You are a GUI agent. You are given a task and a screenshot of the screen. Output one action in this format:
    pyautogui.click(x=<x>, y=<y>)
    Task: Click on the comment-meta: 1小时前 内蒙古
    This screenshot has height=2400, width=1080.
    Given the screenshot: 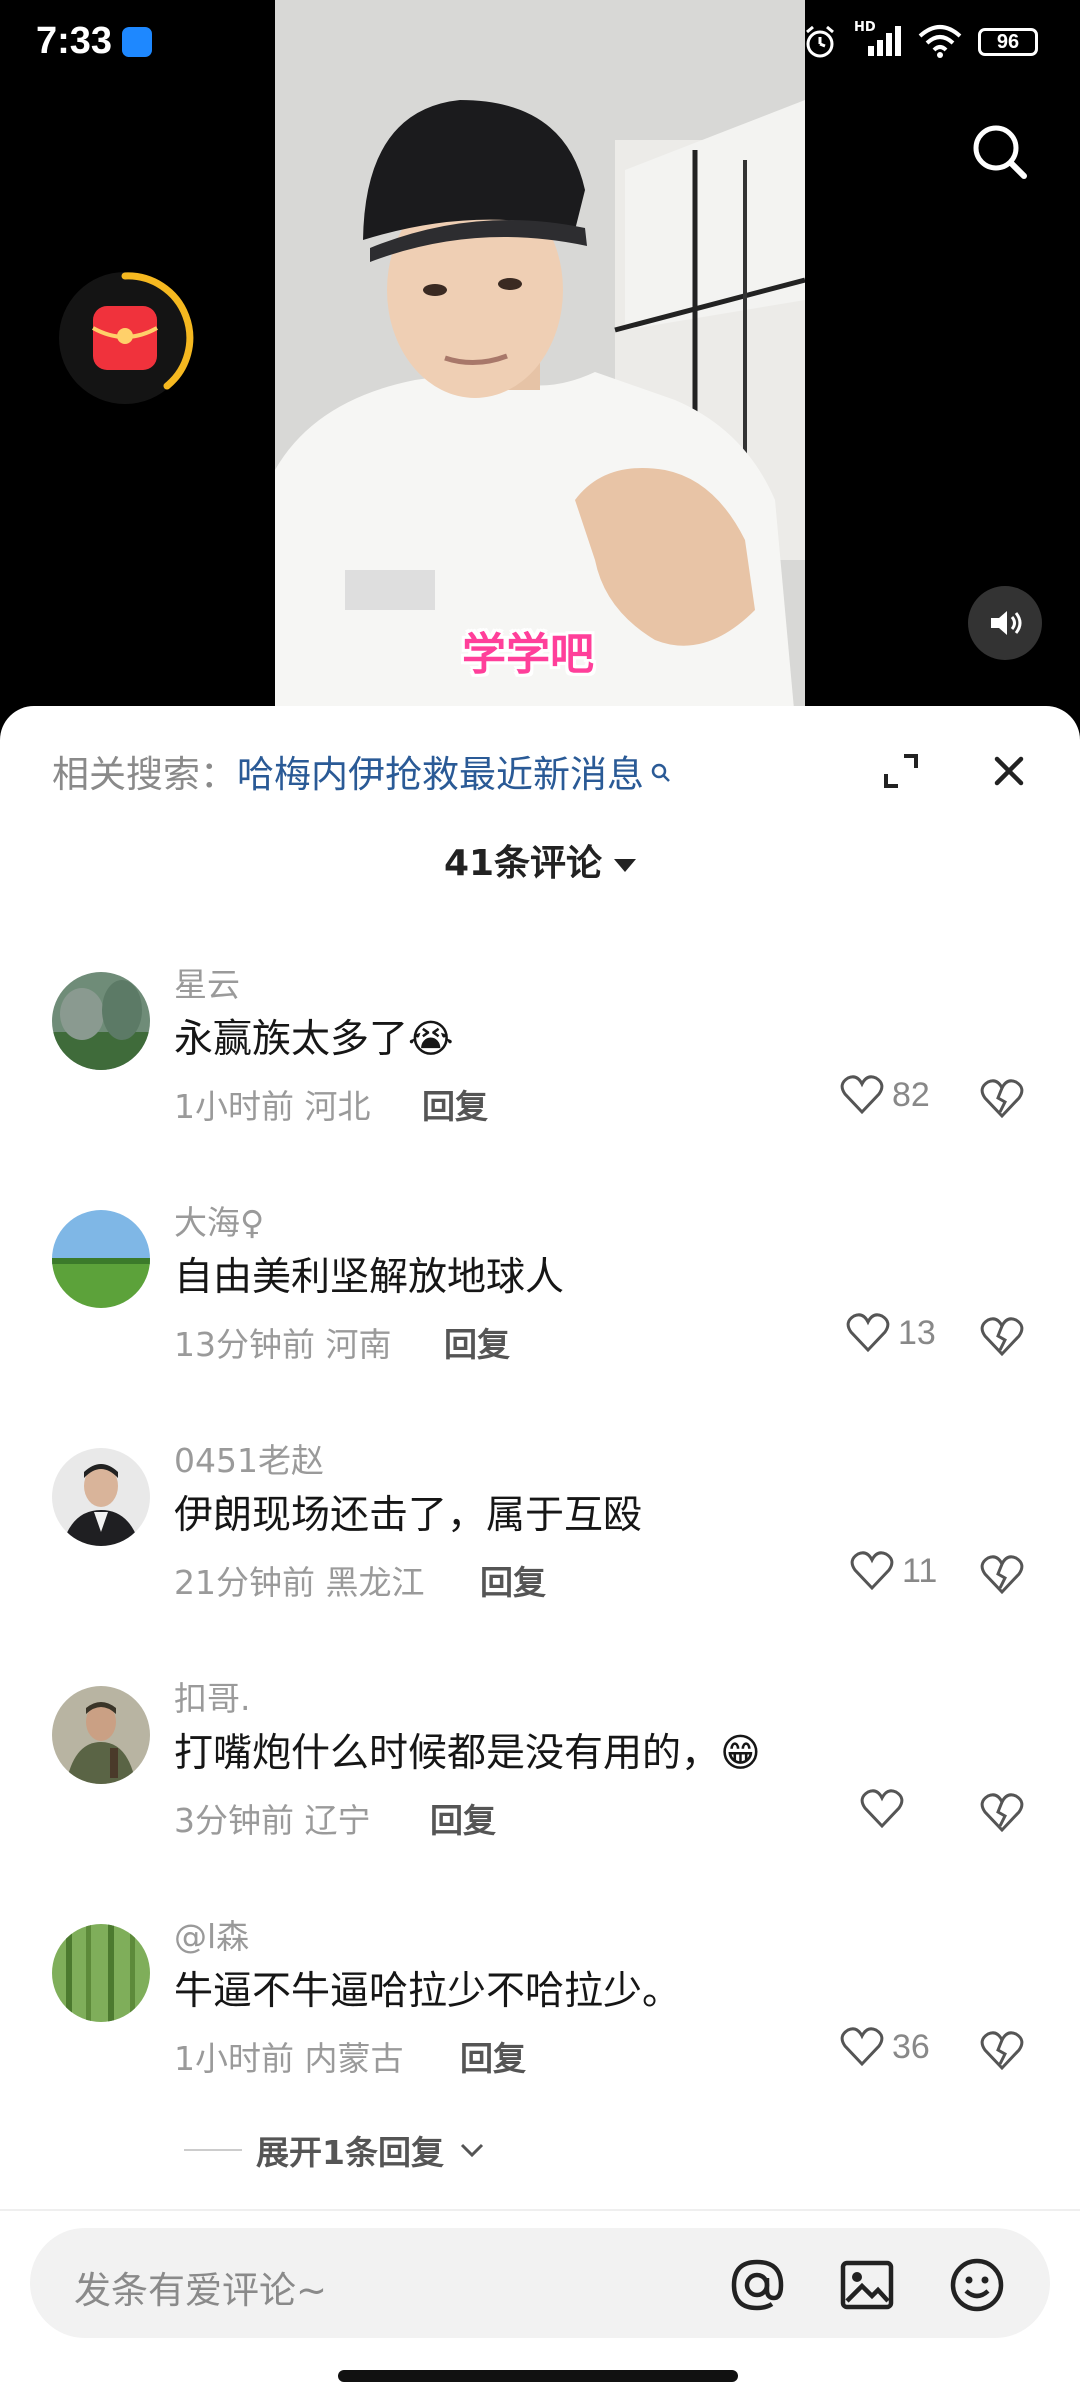 What is the action you would take?
    pyautogui.click(x=289, y=2056)
    